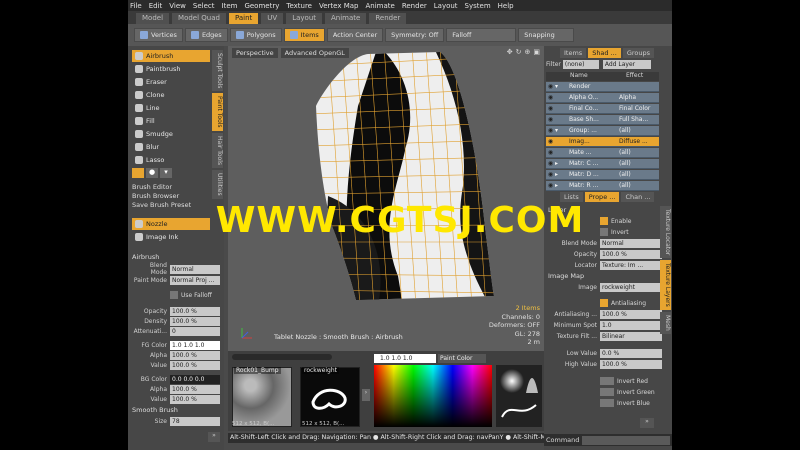  I want to click on clone-tool: Clone, so click(171, 95).